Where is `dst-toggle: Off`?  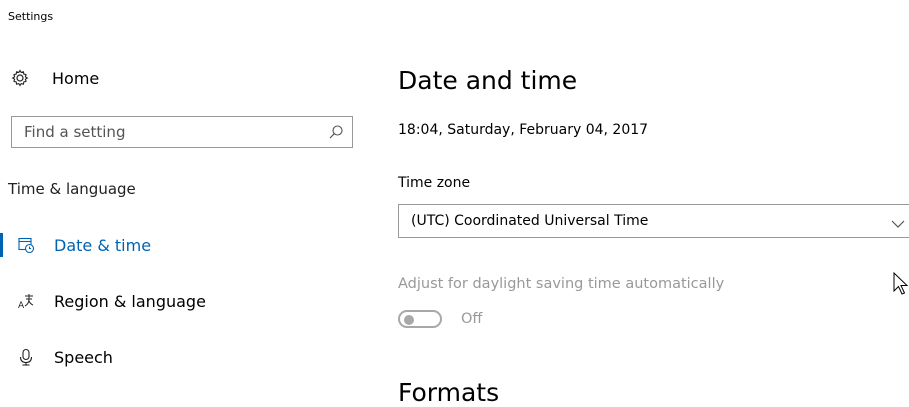 dst-toggle: Off is located at coordinates (440, 319).